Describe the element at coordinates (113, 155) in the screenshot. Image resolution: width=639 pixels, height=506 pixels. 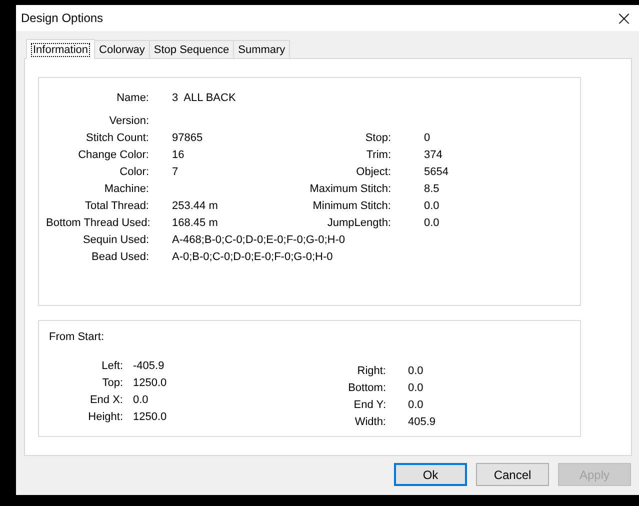
I see `field-label: Change Color:` at that location.